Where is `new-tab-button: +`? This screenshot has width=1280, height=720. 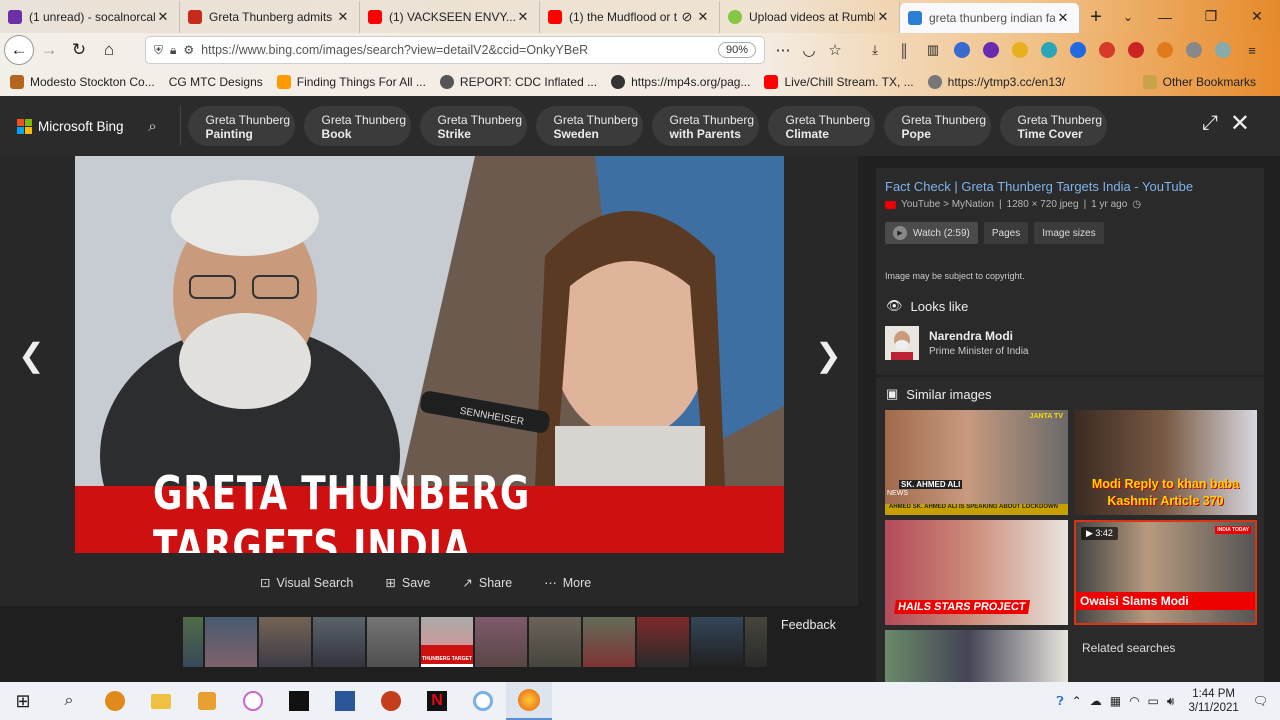 new-tab-button: + is located at coordinates (1096, 17).